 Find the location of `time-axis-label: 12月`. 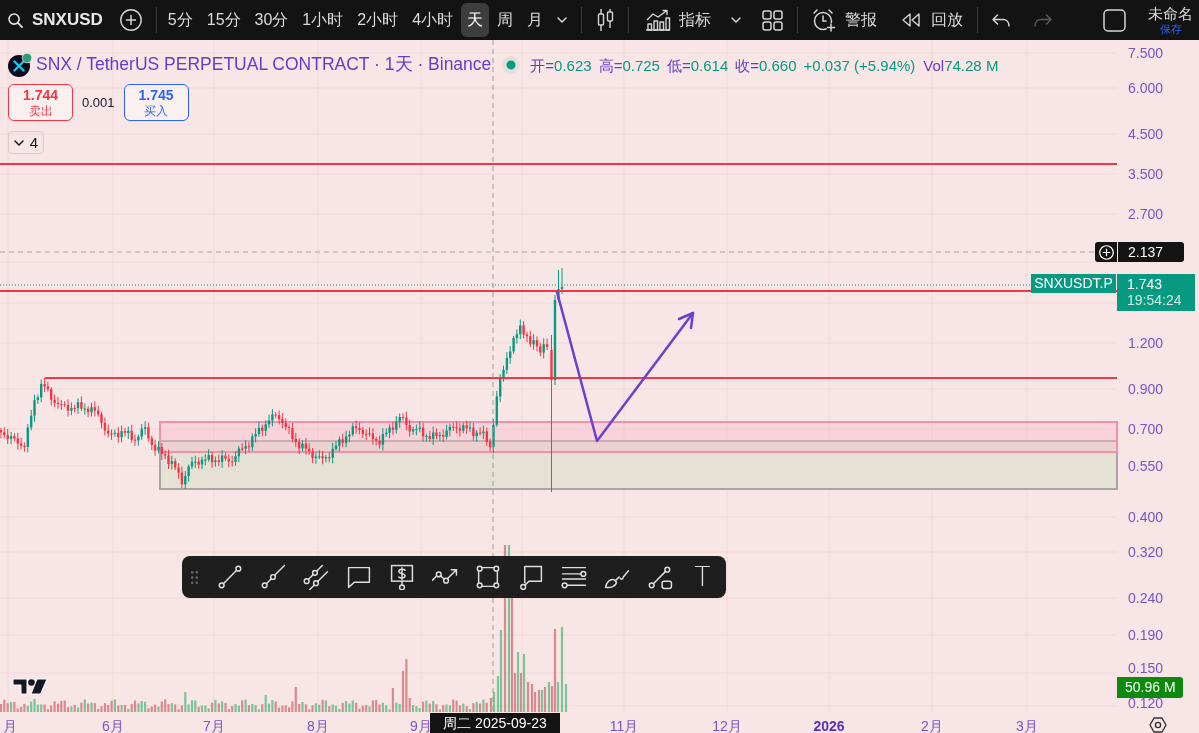

time-axis-label: 12月 is located at coordinates (727, 725).